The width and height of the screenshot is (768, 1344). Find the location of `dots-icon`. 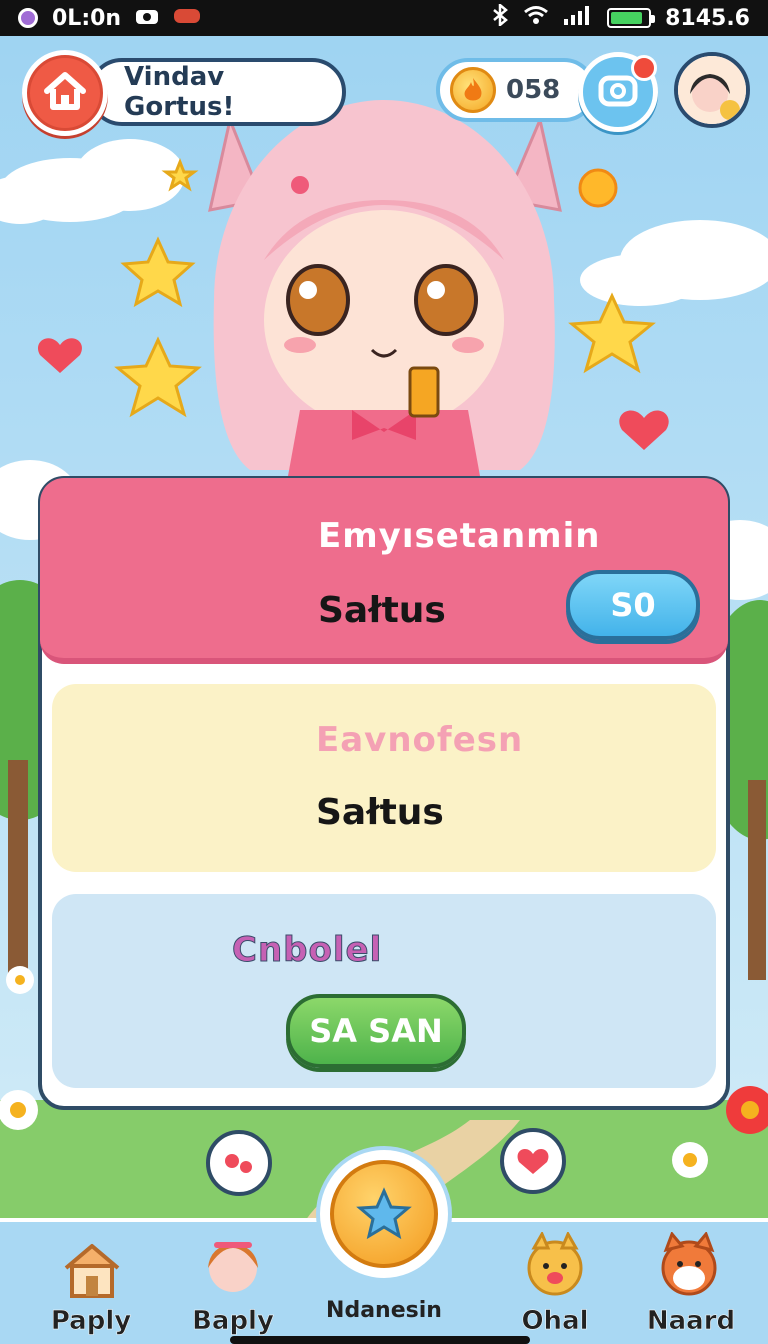

dots-icon is located at coordinates (238, 1163).